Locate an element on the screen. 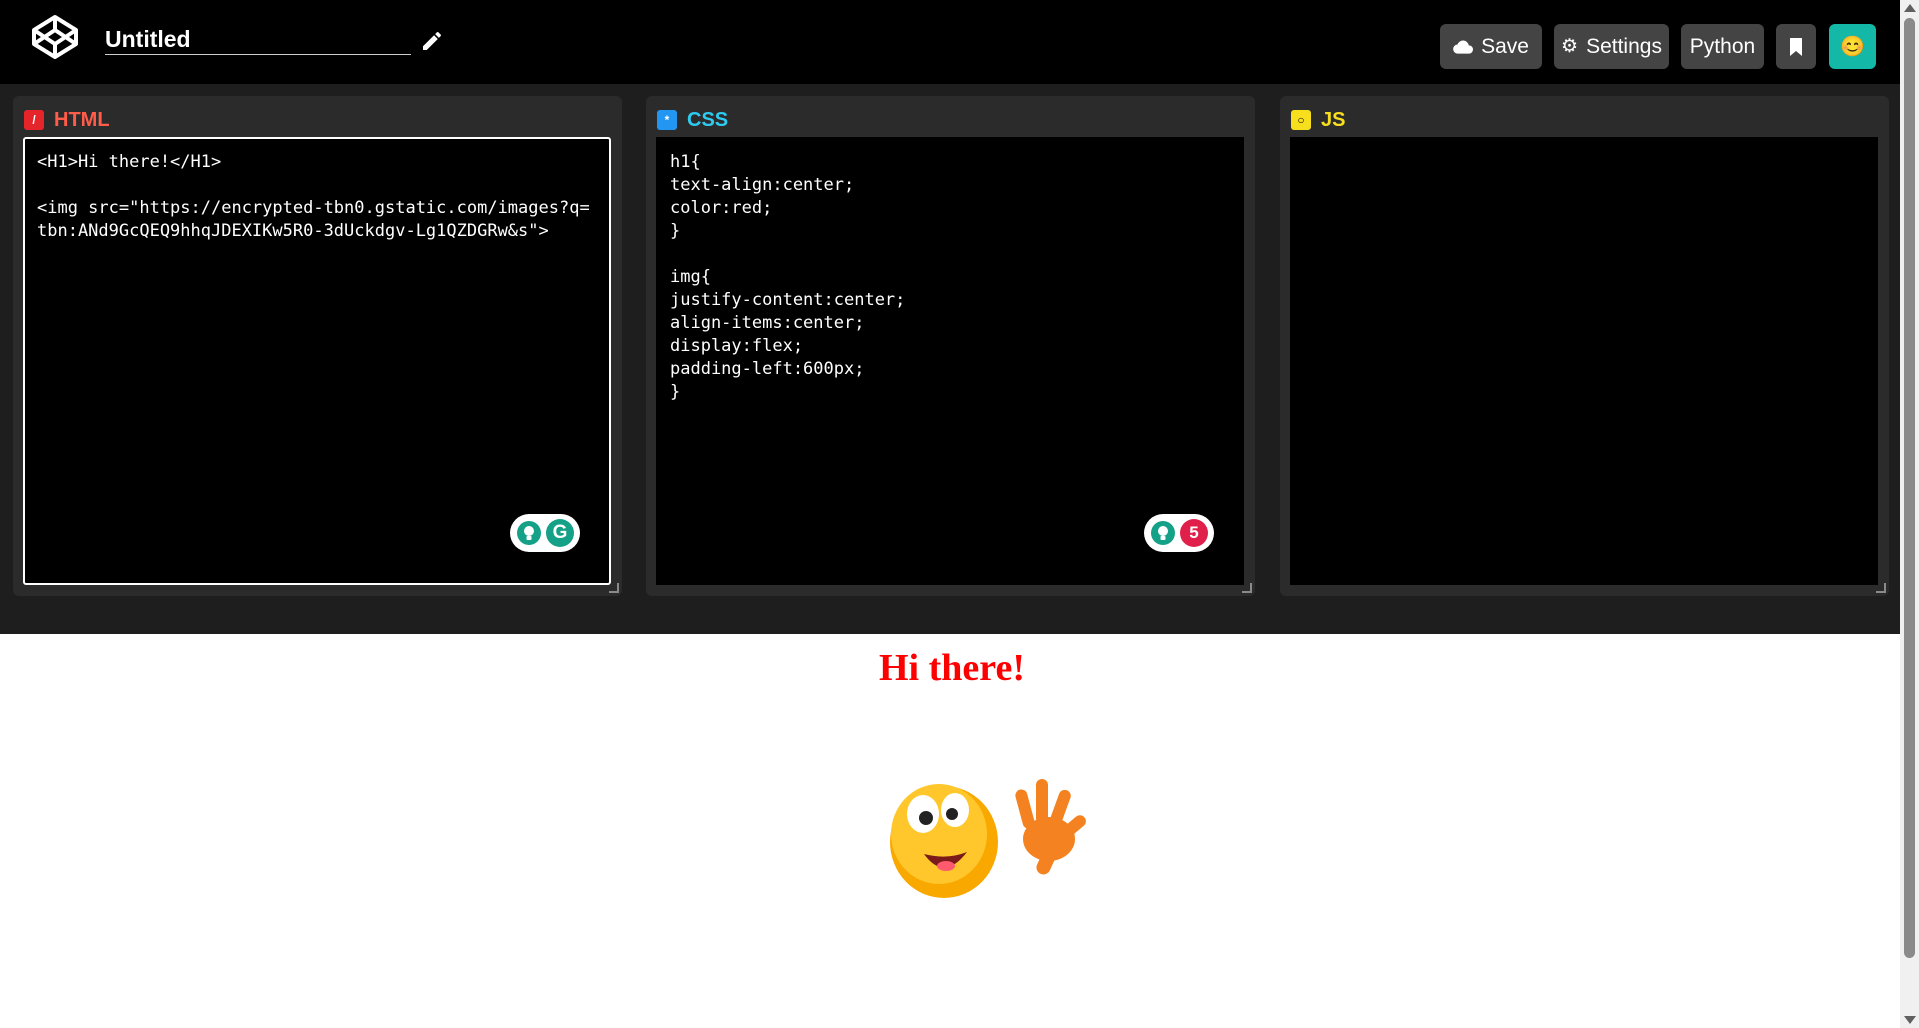  settings-label: Settings is located at coordinates (1624, 46).